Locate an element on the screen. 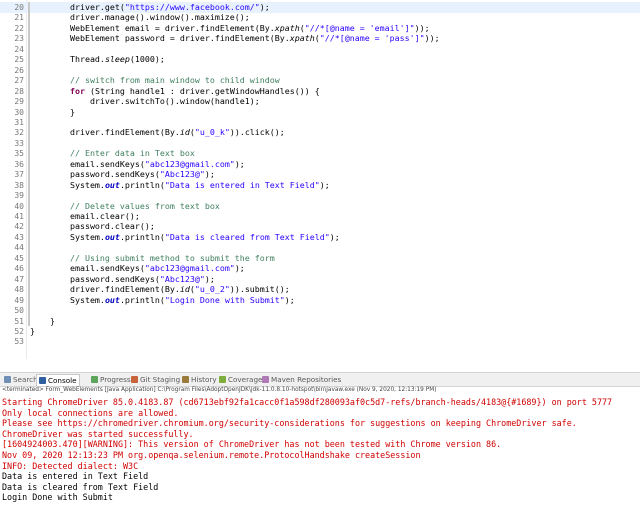  line-number: 35 is located at coordinates (19, 154).